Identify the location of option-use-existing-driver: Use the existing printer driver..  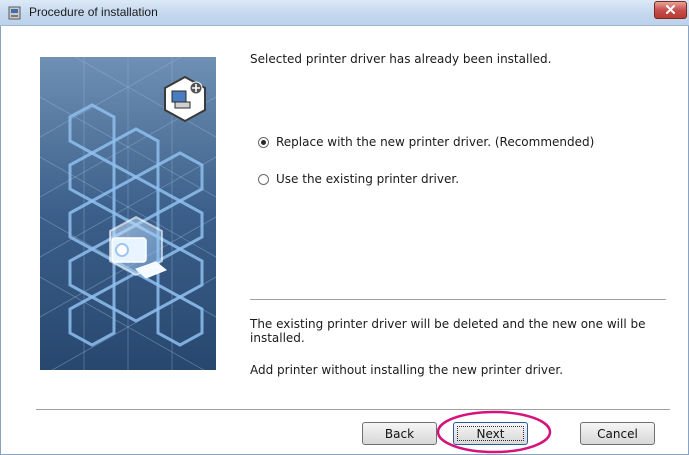
(358, 179).